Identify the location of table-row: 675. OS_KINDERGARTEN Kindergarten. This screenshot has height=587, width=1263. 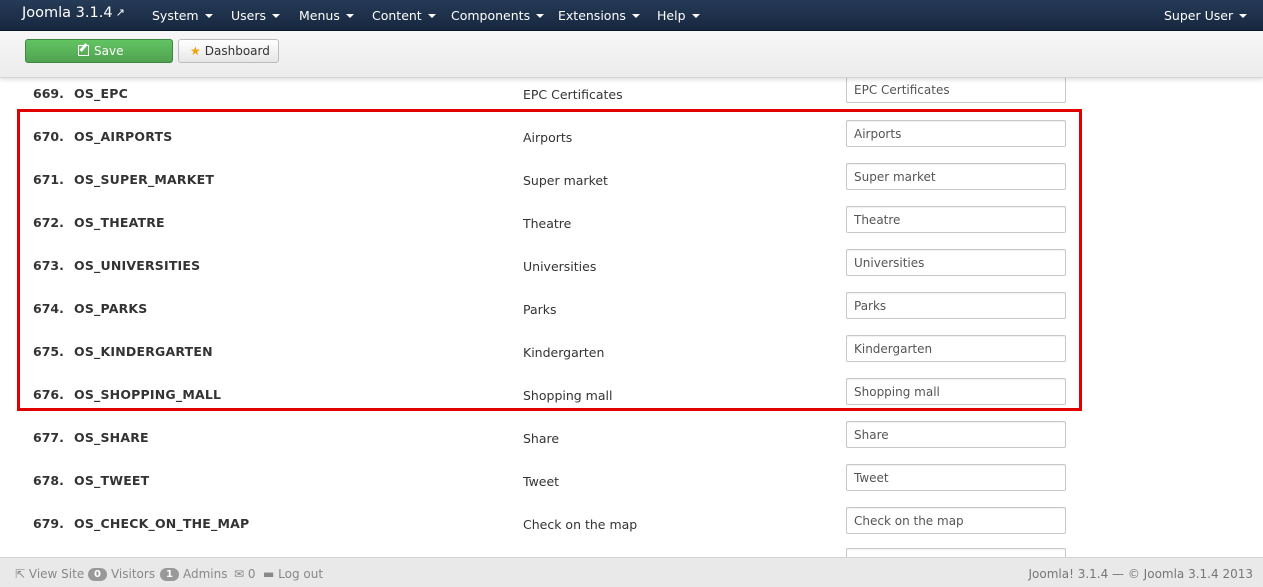
(631, 356).